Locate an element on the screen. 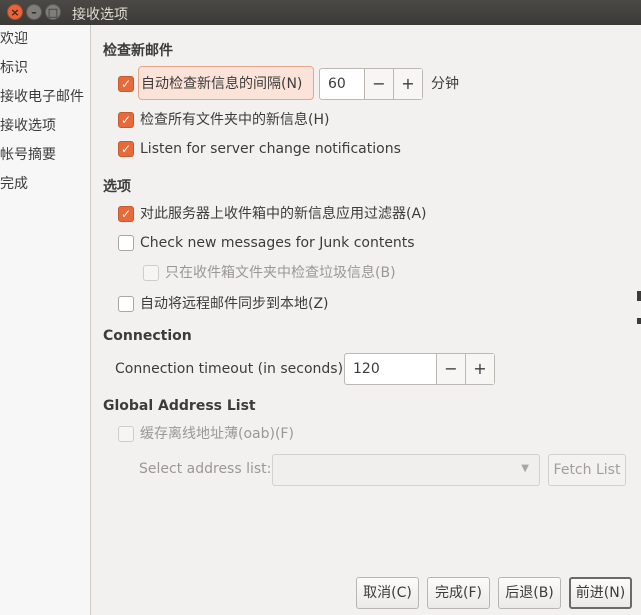 The height and width of the screenshot is (615, 641). close-window-button: × is located at coordinates (15, 12).